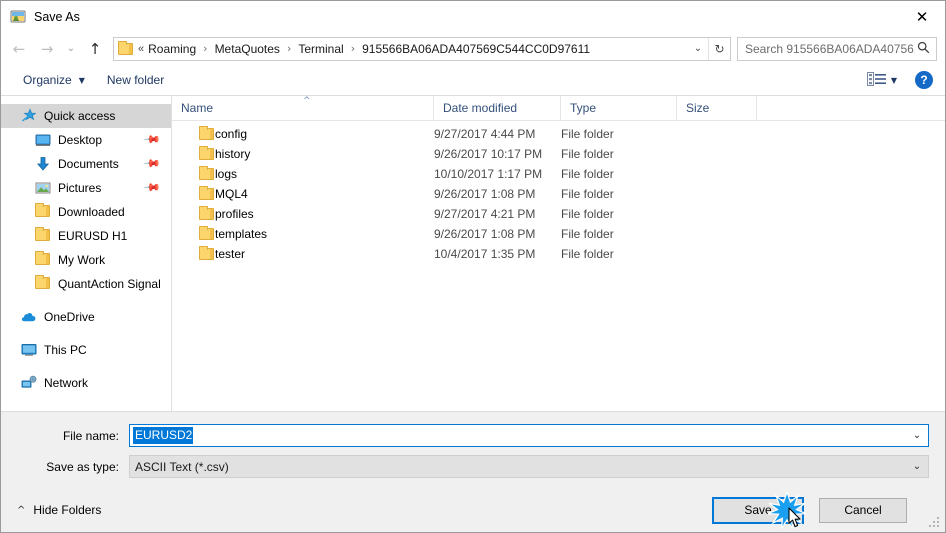 Image resolution: width=946 pixels, height=533 pixels. Describe the element at coordinates (935, 523) in the screenshot. I see `resize-grip` at that location.